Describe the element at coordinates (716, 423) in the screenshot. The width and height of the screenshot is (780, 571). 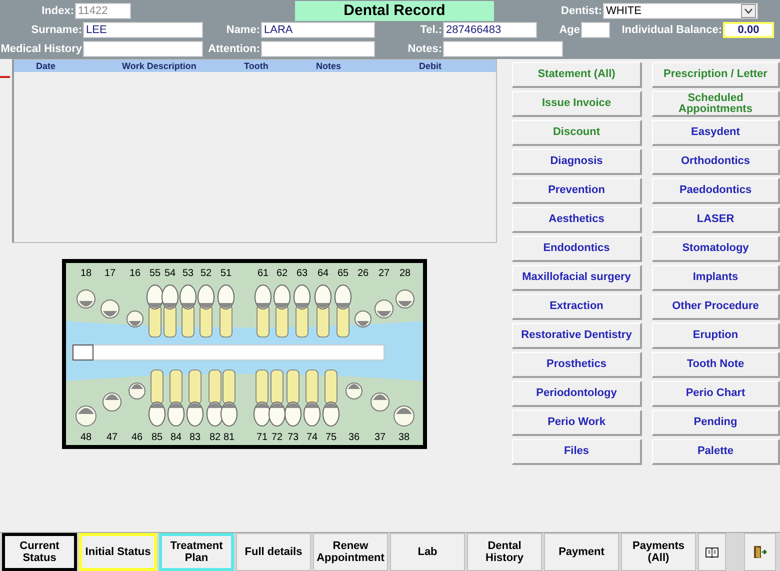
I see `action-button: Pending` at that location.